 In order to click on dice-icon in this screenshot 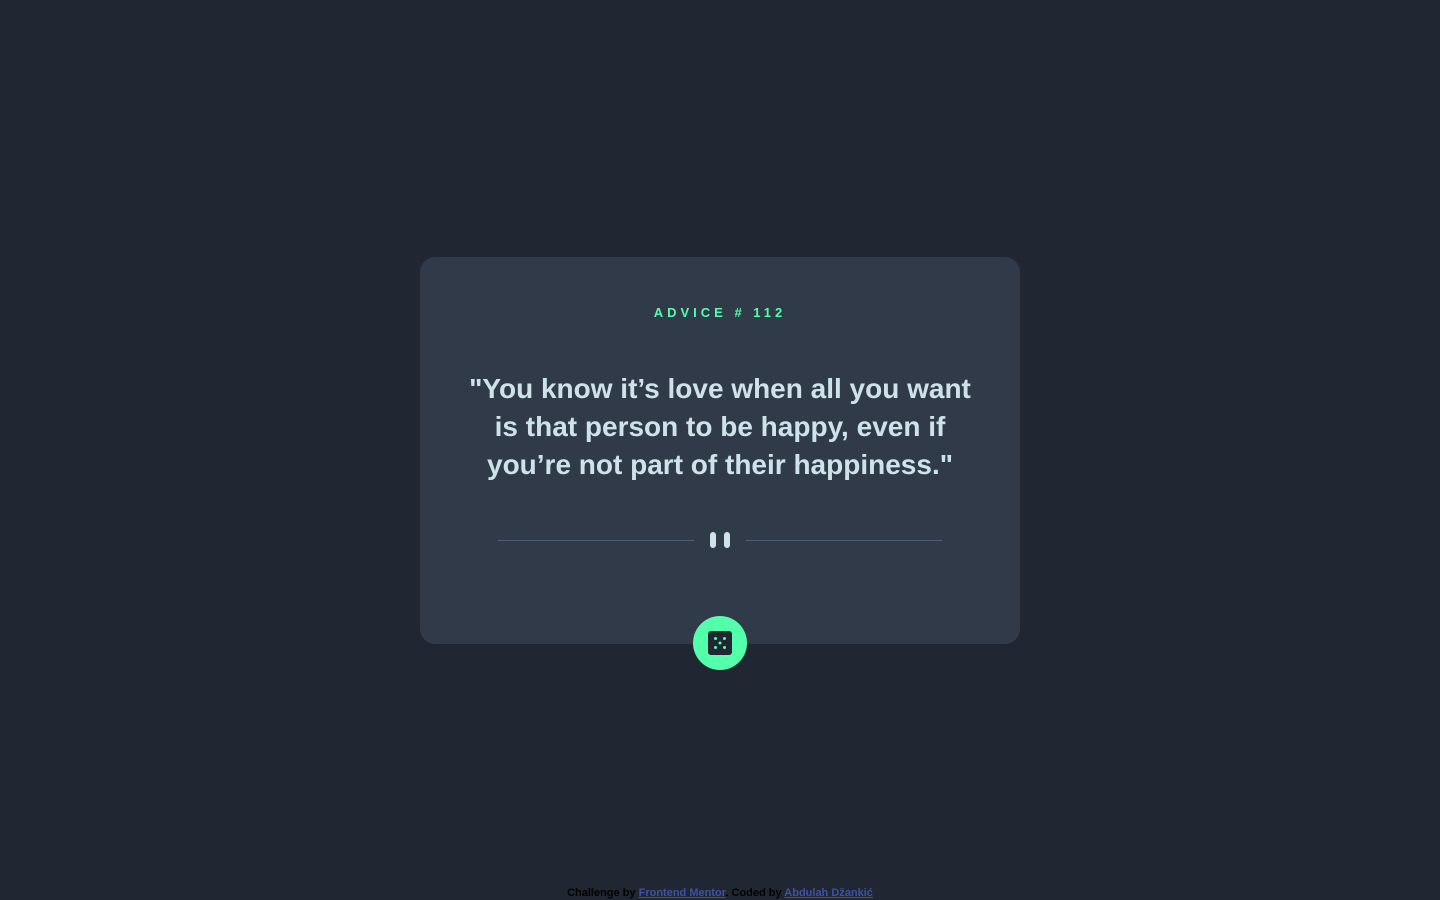, I will do `click(720, 643)`.